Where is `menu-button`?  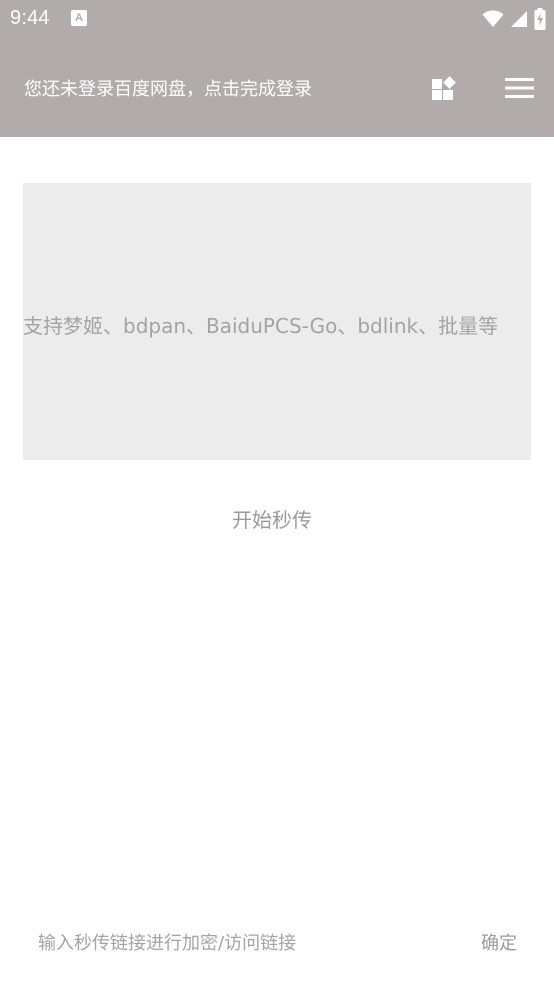
menu-button is located at coordinates (519, 88).